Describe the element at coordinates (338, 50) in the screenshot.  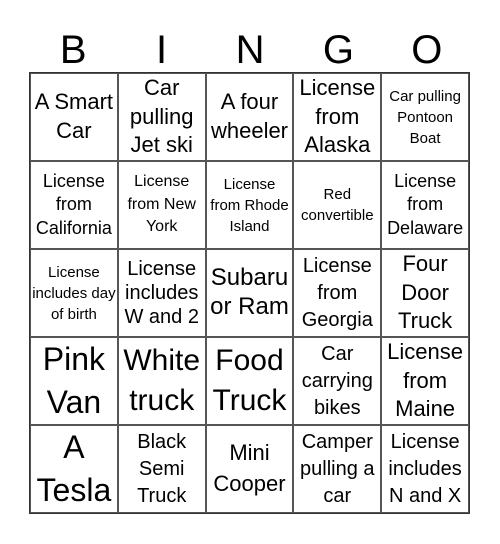
I see `header-letter-g: G` at that location.